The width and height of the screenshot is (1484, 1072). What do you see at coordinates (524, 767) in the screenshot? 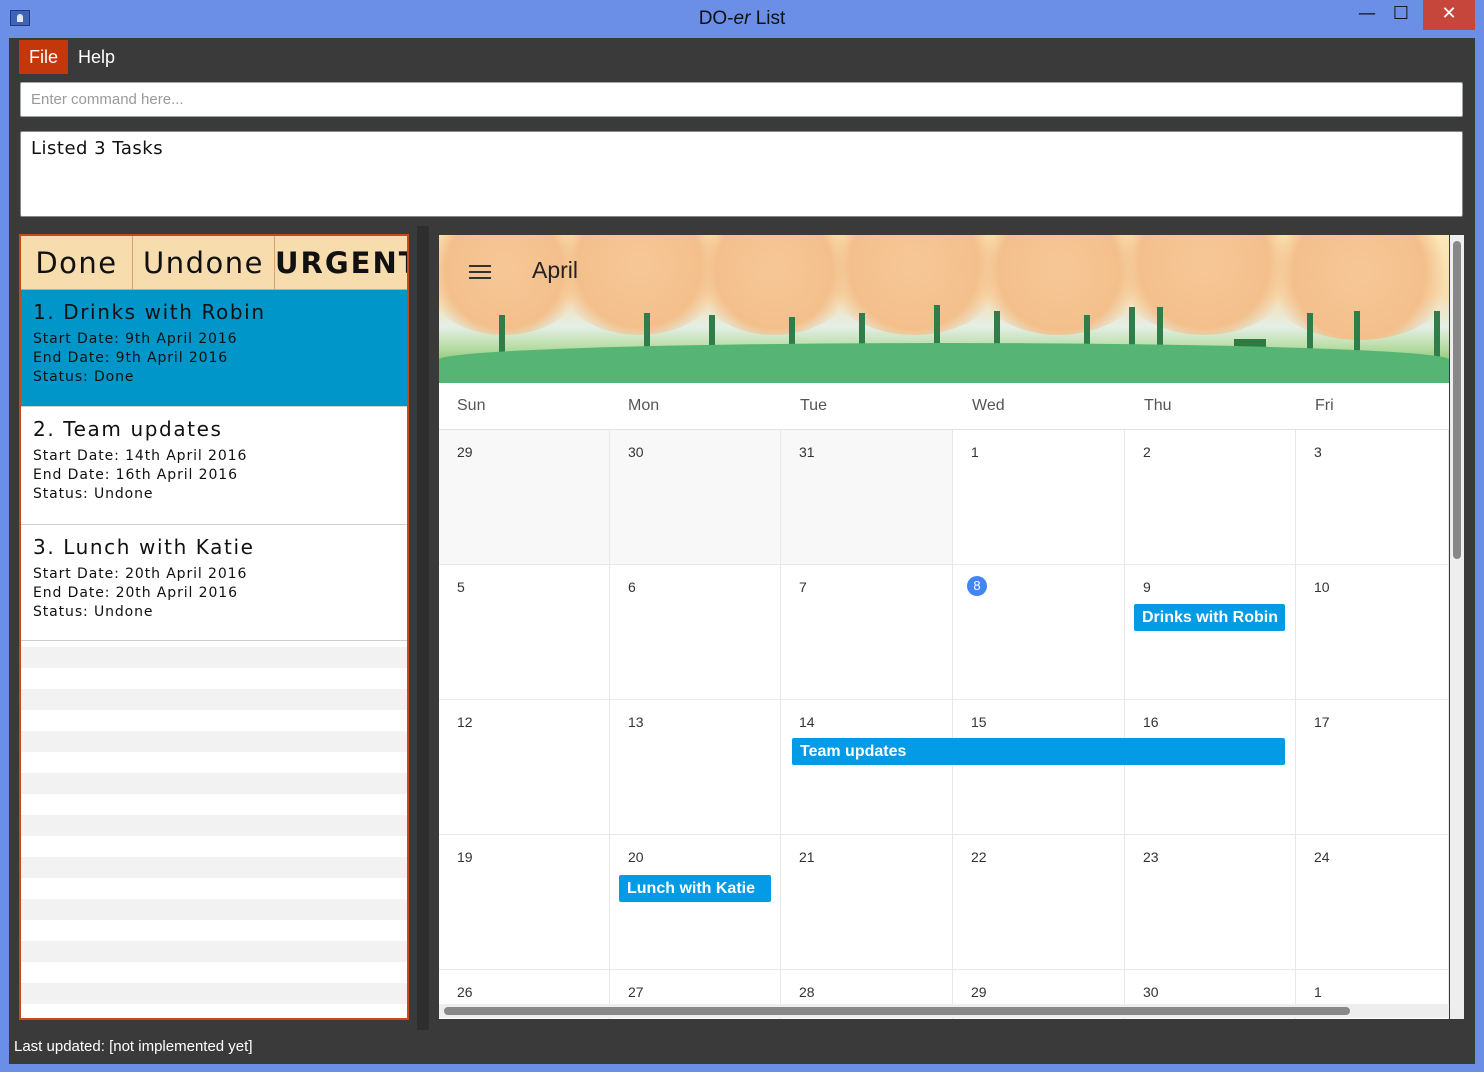
I see `day-cell: 12` at bounding box center [524, 767].